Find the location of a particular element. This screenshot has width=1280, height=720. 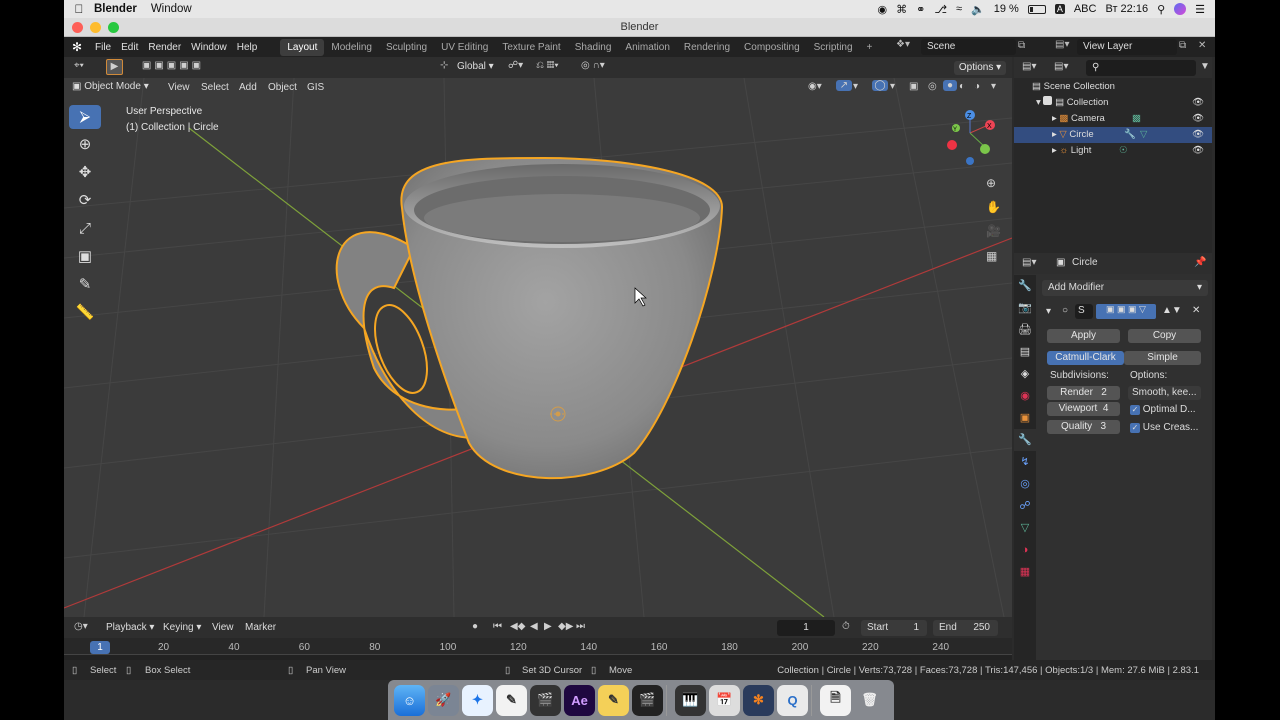

new-view-layer-icon: ⧉ is located at coordinates (1182, 45).